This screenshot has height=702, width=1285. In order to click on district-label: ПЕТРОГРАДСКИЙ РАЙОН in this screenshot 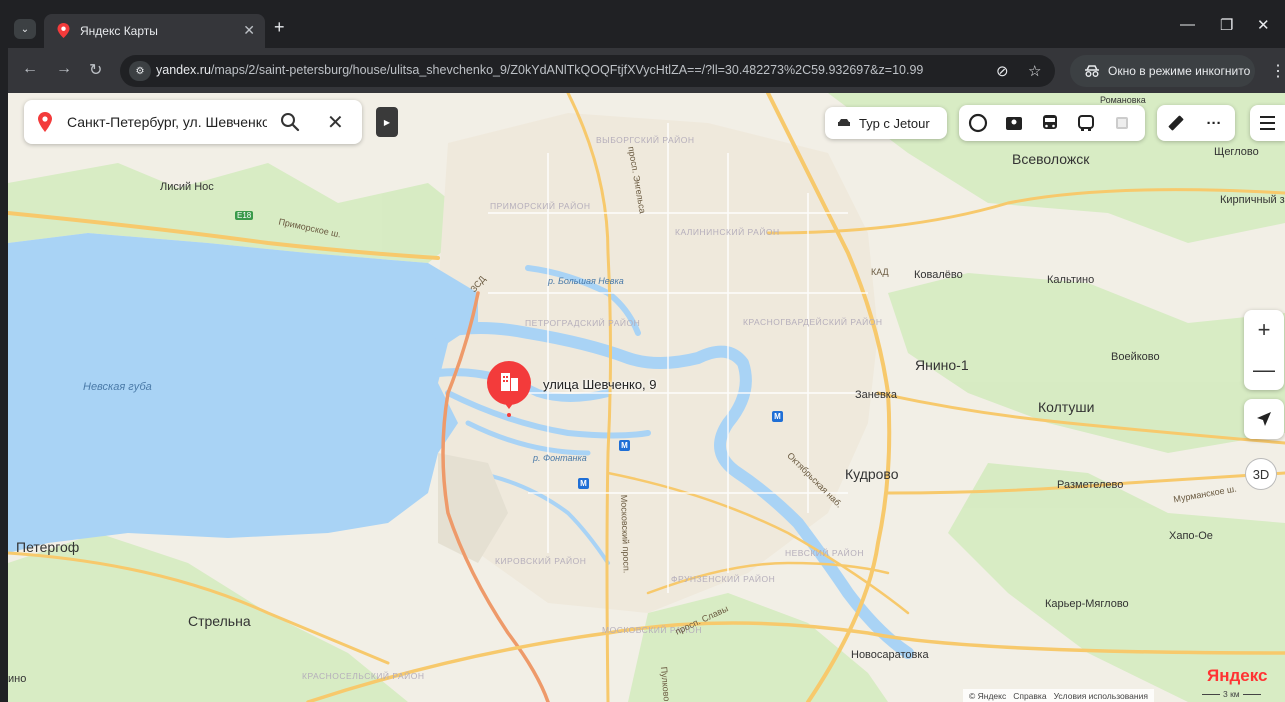, I will do `click(583, 323)`.